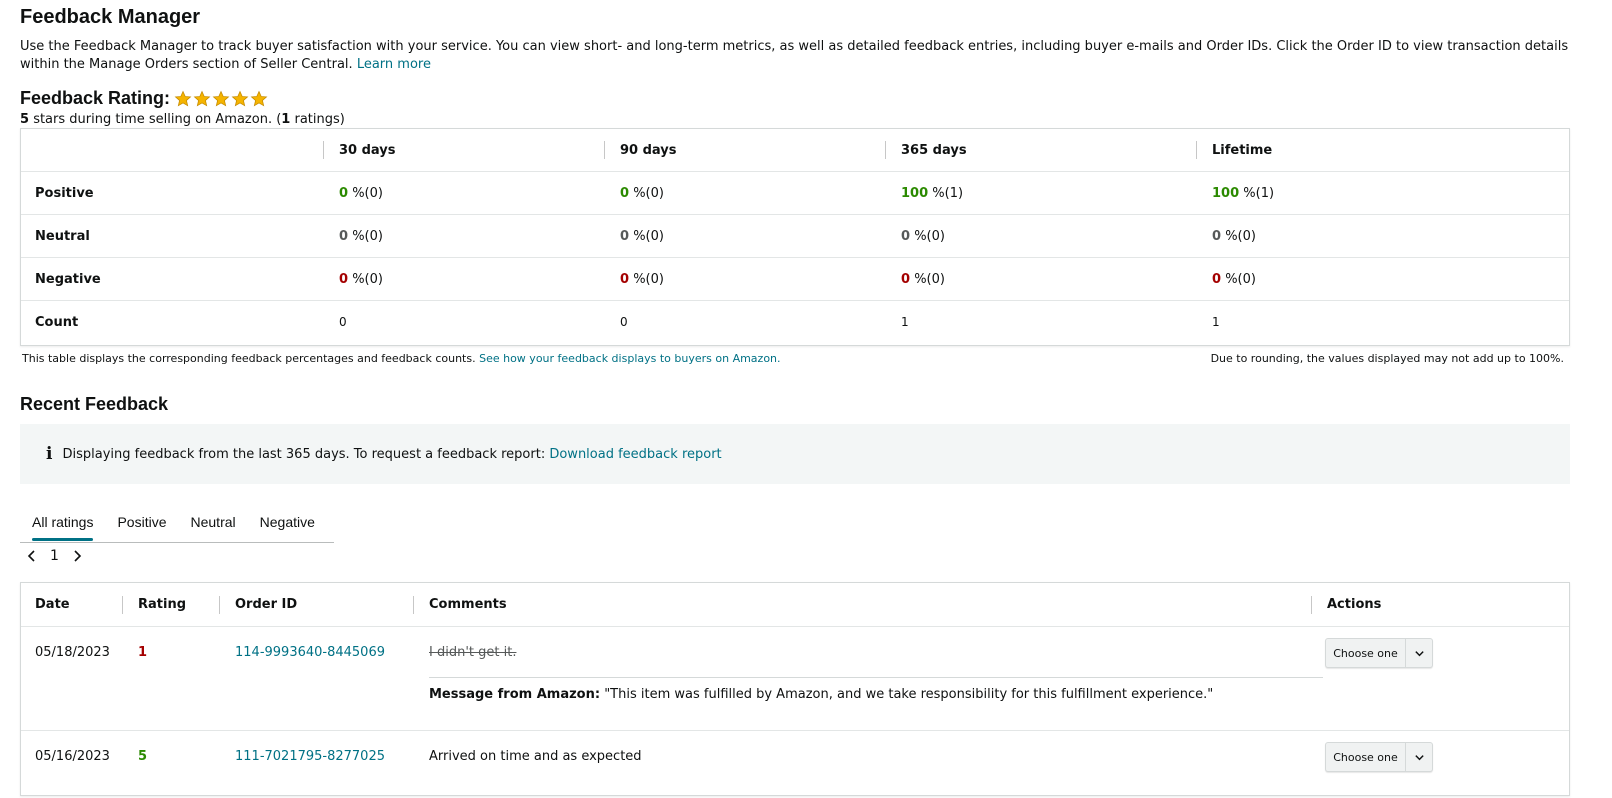 This screenshot has height=798, width=1612. Describe the element at coordinates (162, 604) in the screenshot. I see `col-rating: Rating` at that location.